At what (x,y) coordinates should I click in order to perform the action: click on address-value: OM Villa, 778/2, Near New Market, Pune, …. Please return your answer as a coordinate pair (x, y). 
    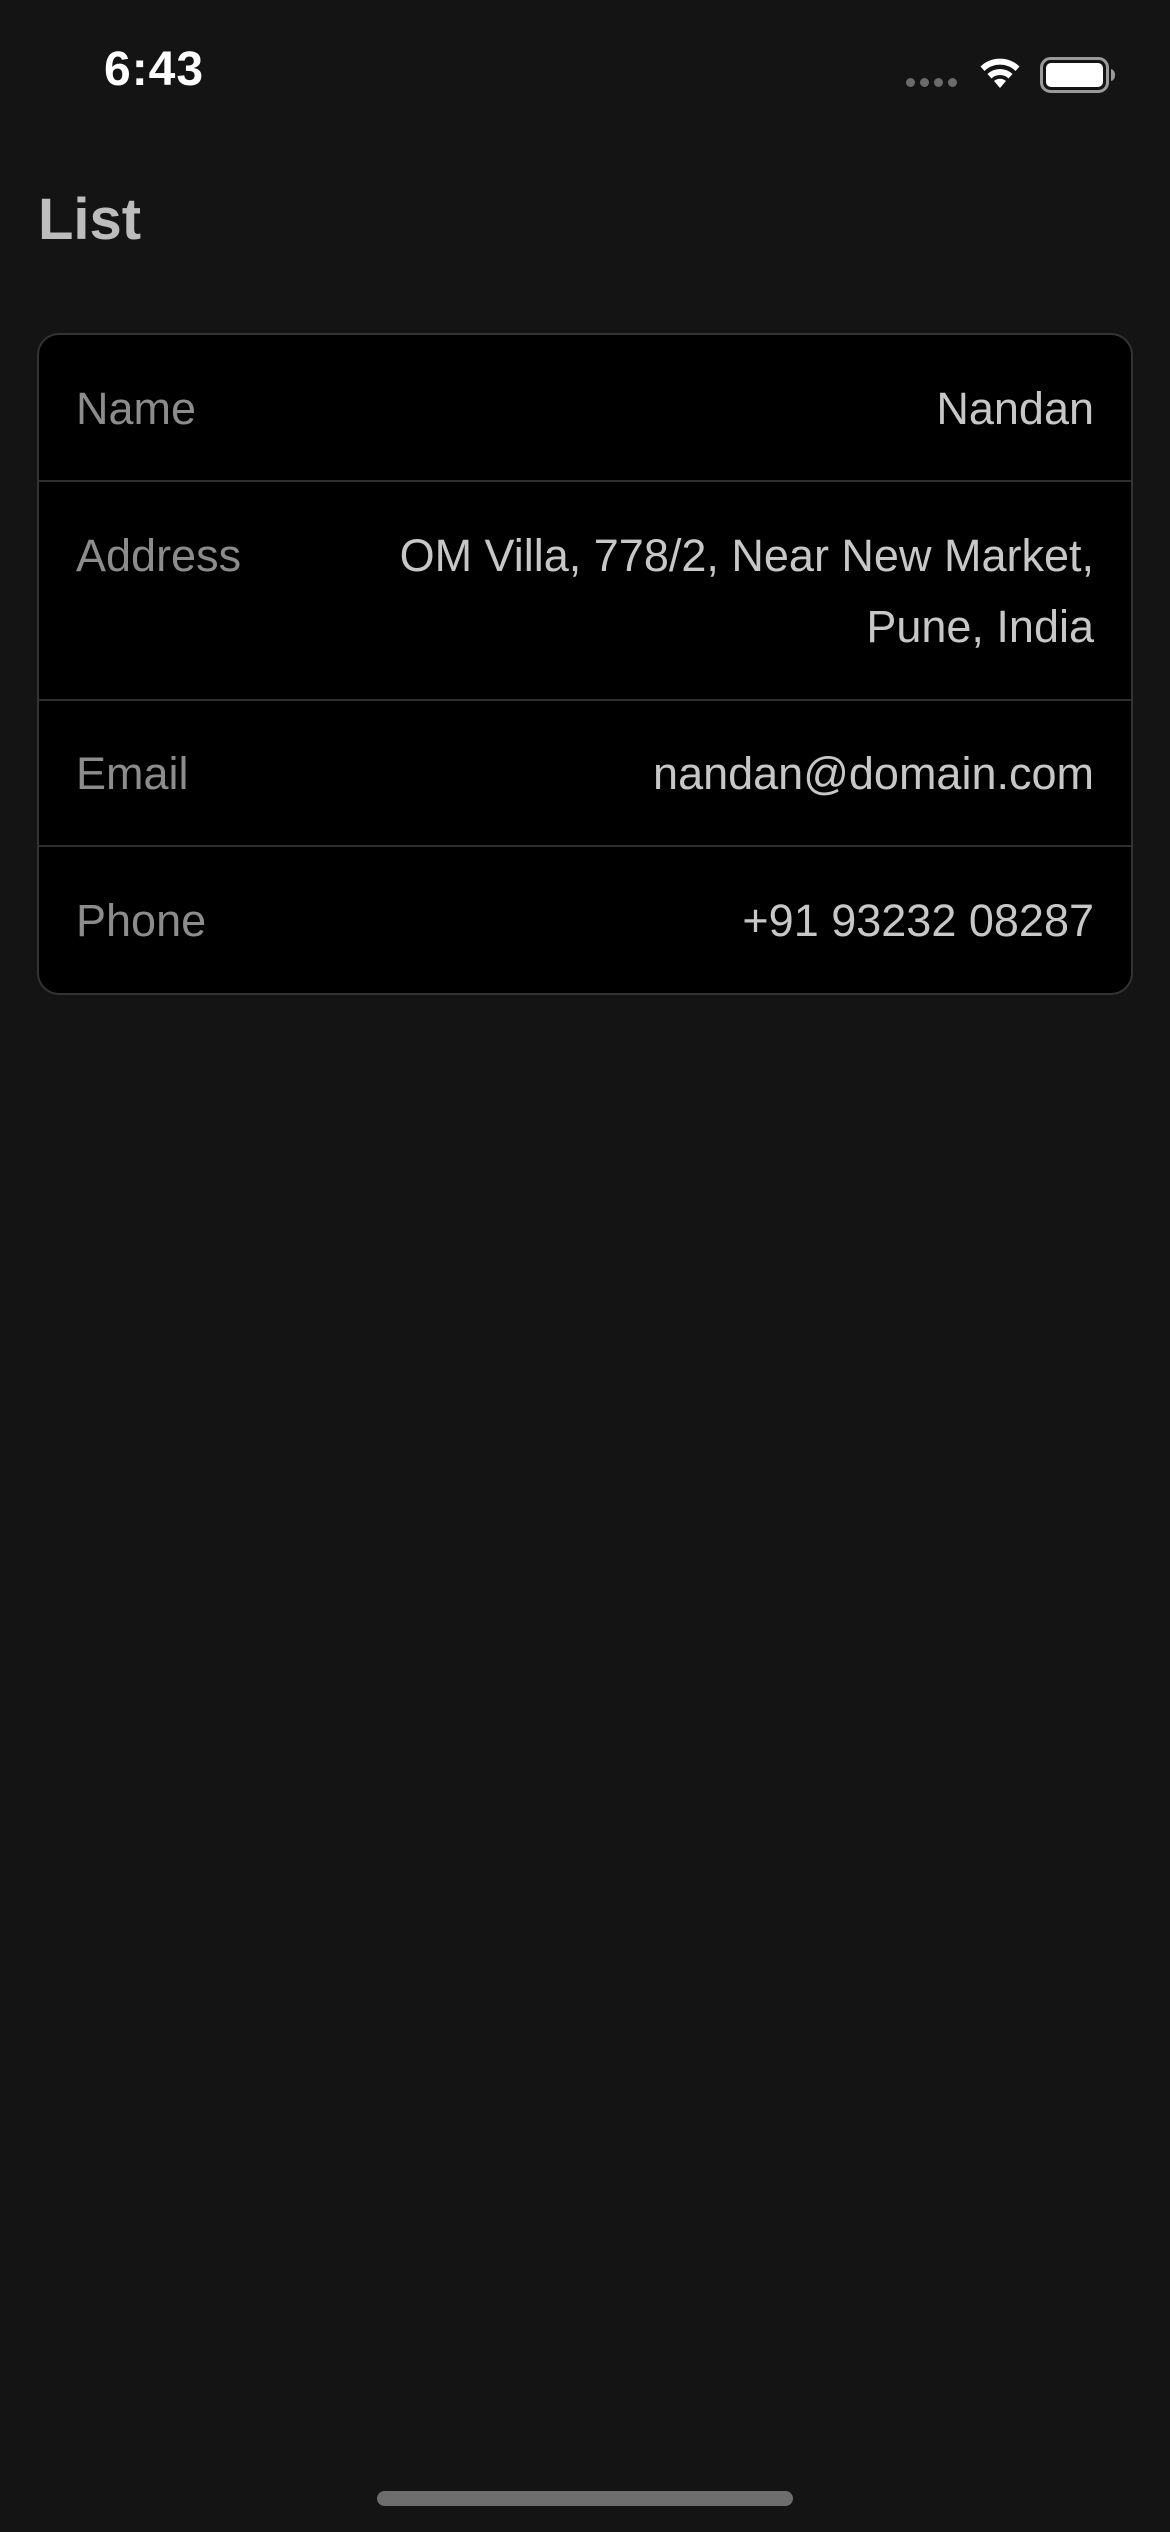
    Looking at the image, I should click on (694, 591).